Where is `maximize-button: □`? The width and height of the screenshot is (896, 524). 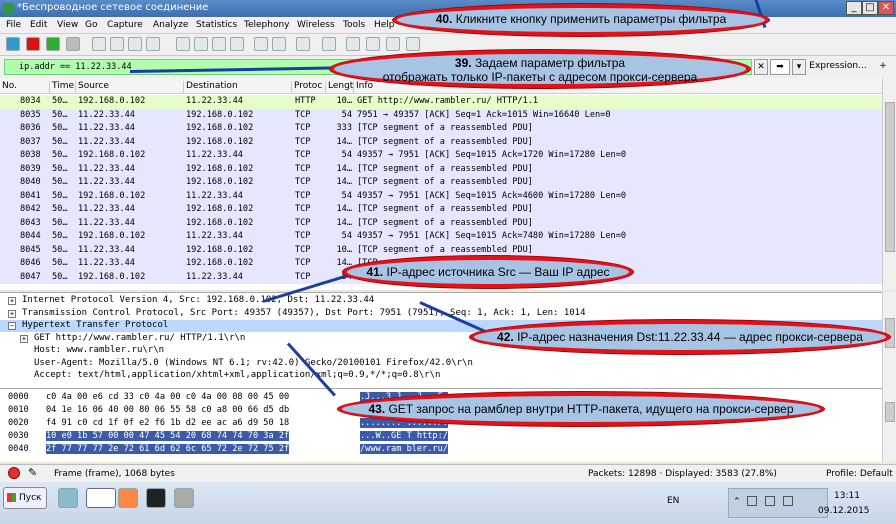 maximize-button: □ is located at coordinates (870, 8).